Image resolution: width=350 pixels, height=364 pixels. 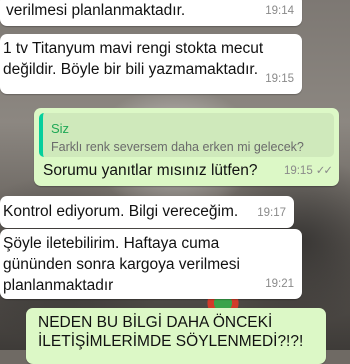 I want to click on message-text-line: 1 tv Titanyum mavi rengi stokta mecut, so click(x=133, y=48).